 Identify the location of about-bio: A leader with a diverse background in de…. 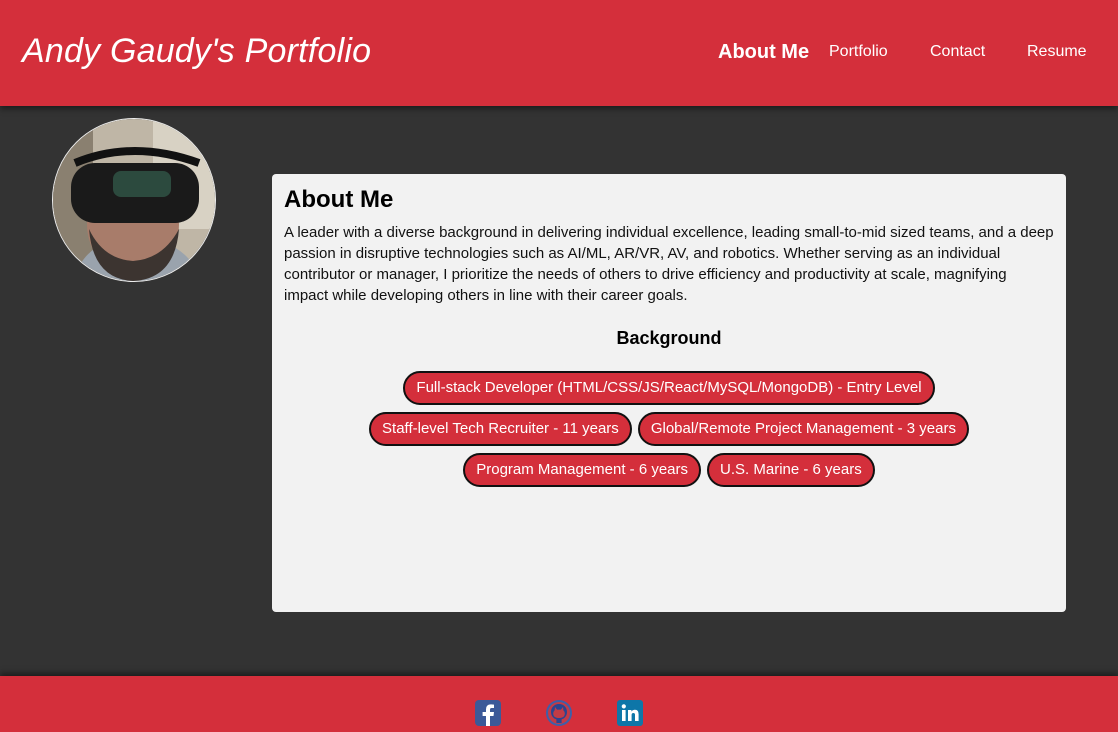
(669, 264).